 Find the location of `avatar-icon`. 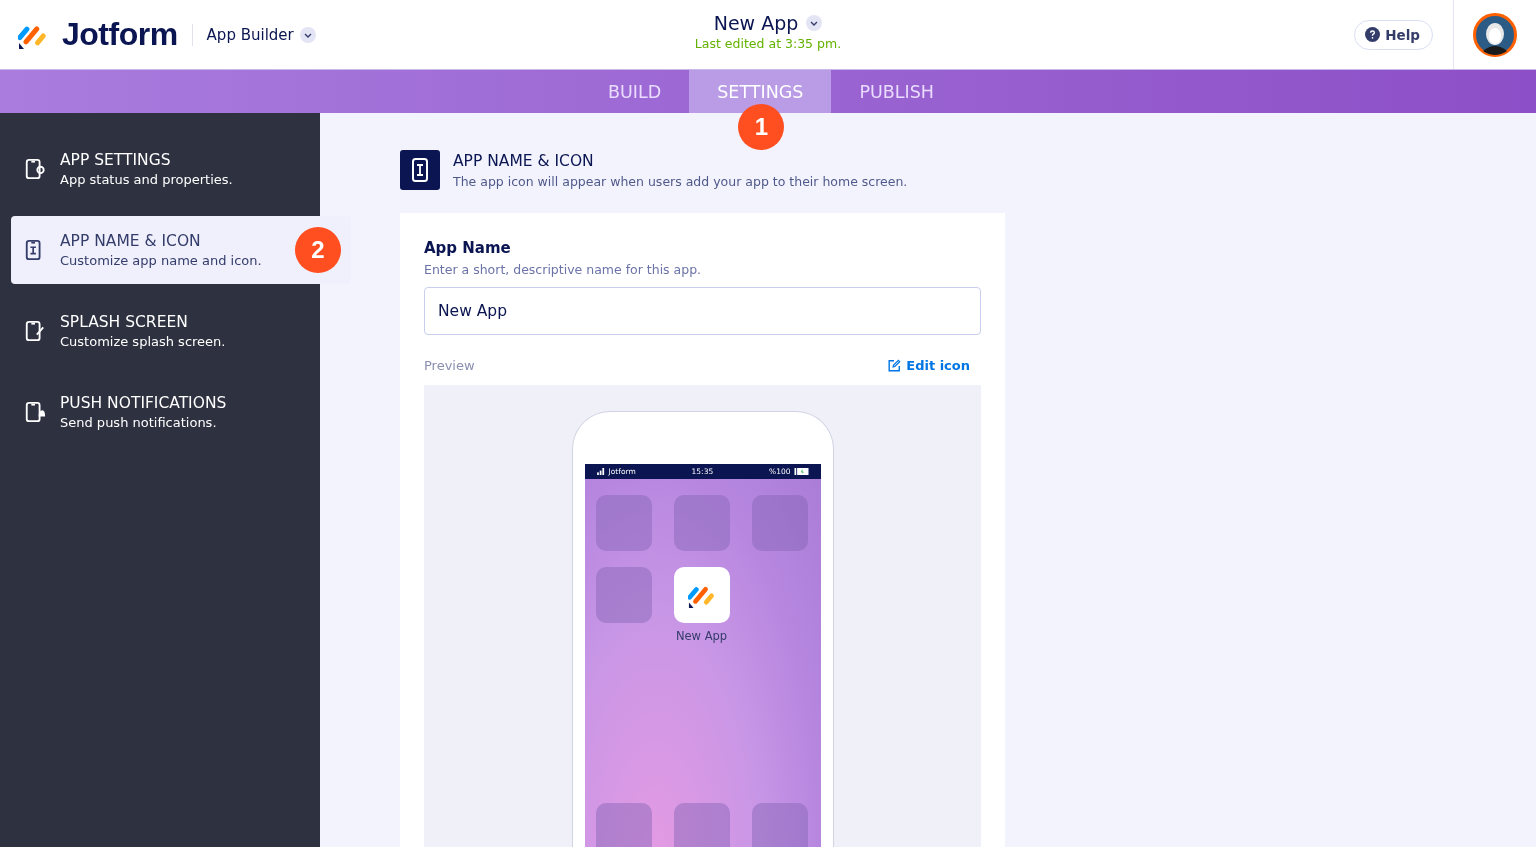

avatar-icon is located at coordinates (1495, 34).